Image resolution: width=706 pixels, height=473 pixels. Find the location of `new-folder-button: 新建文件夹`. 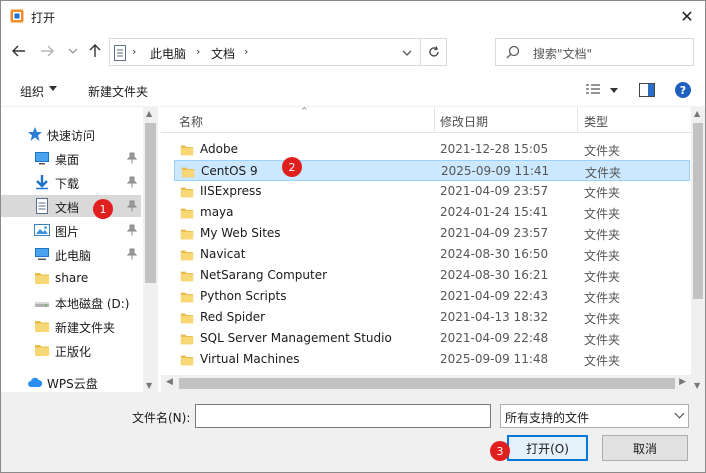

new-folder-button: 新建文件夹 is located at coordinates (118, 91).